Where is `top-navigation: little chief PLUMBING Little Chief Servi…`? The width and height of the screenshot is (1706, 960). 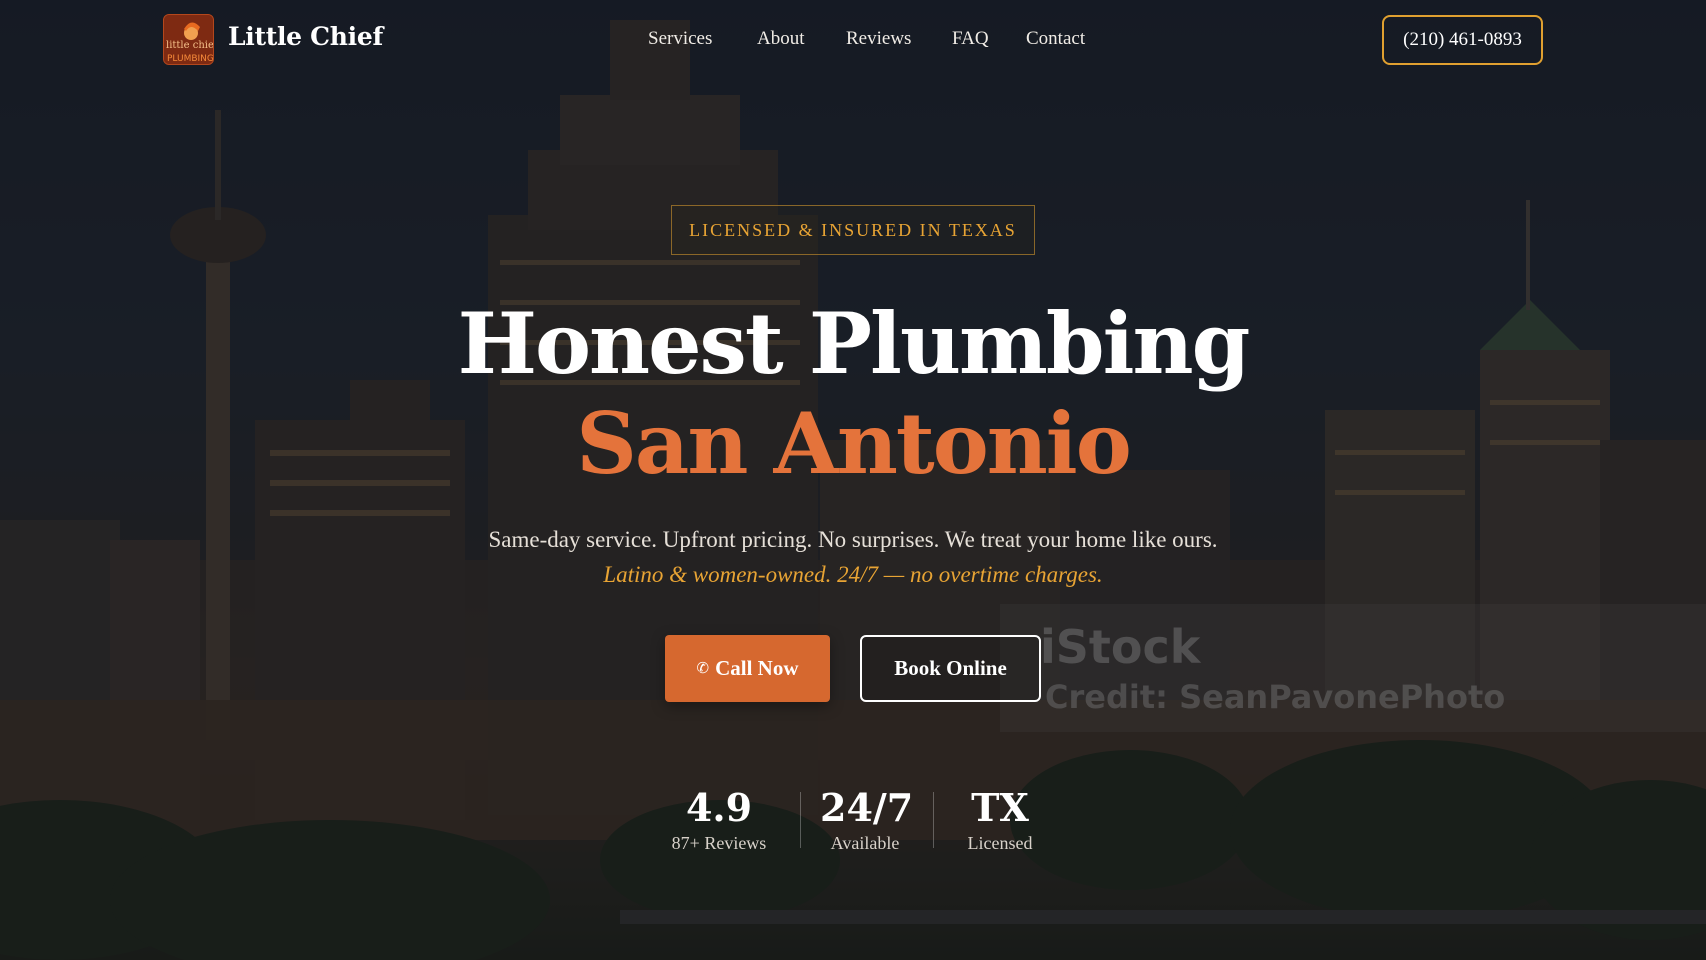
top-navigation: little chief PLUMBING Little Chief Servi… is located at coordinates (853, 40).